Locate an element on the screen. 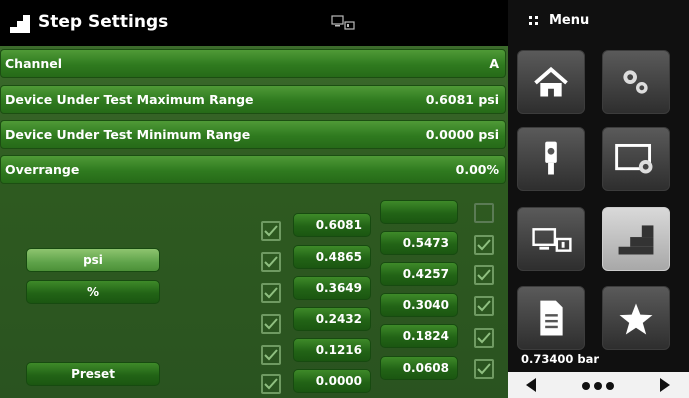 The height and width of the screenshot is (398, 689). step-stairs-icon is located at coordinates (20, 24).